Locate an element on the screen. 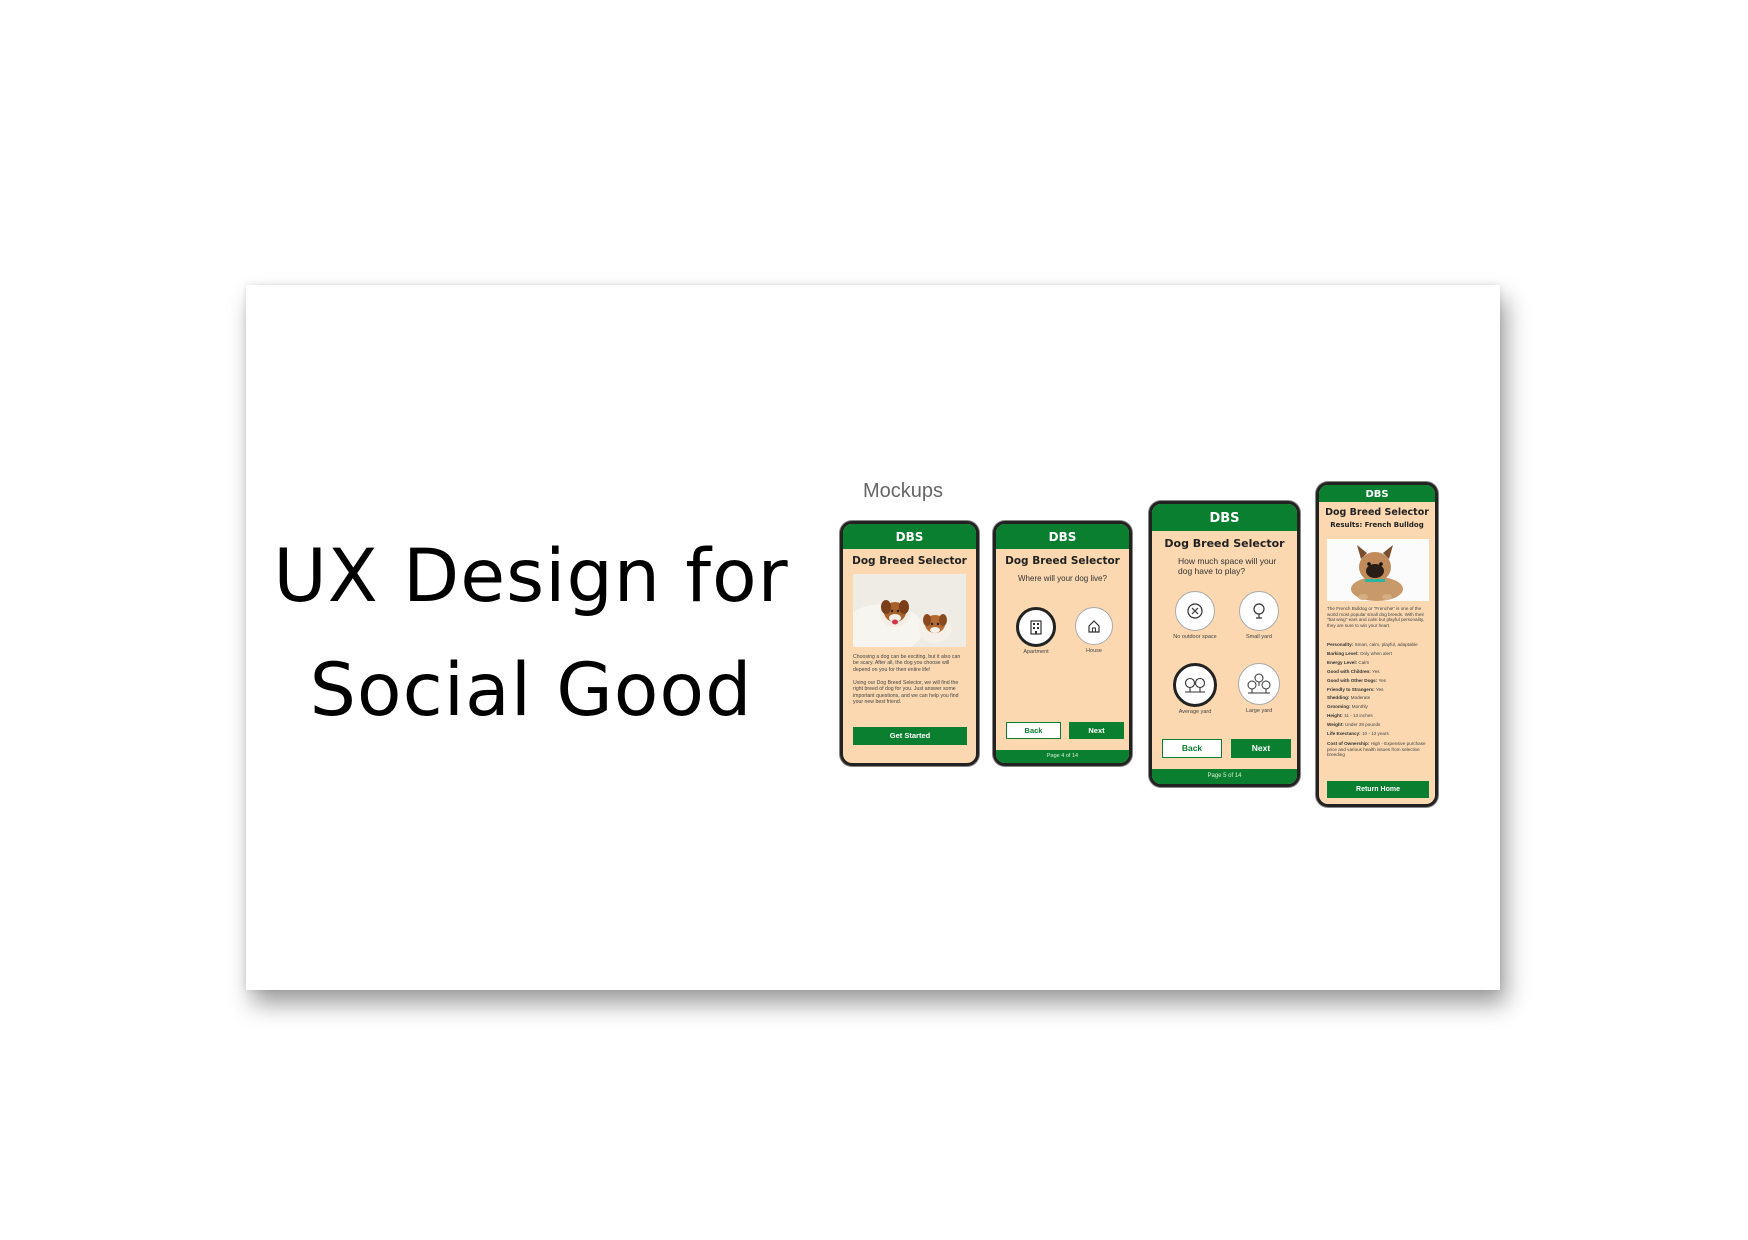 This screenshot has height=1240, width=1748. attribute-key: Energy Level: is located at coordinates (1342, 662).